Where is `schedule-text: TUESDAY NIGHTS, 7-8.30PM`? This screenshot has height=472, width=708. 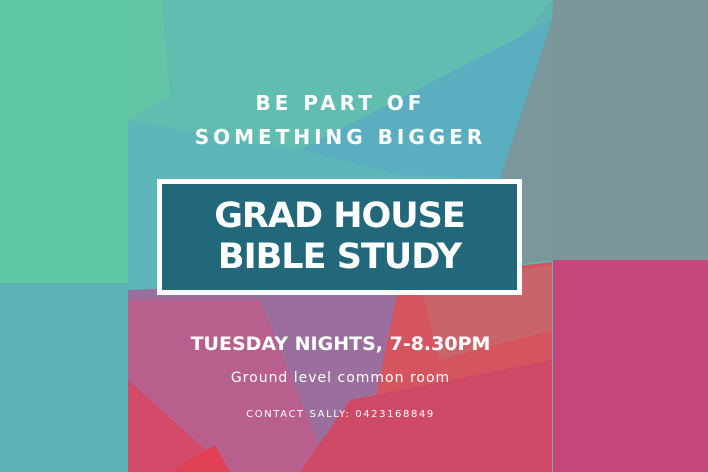 schedule-text: TUESDAY NIGHTS, 7-8.30PM is located at coordinates (340, 344).